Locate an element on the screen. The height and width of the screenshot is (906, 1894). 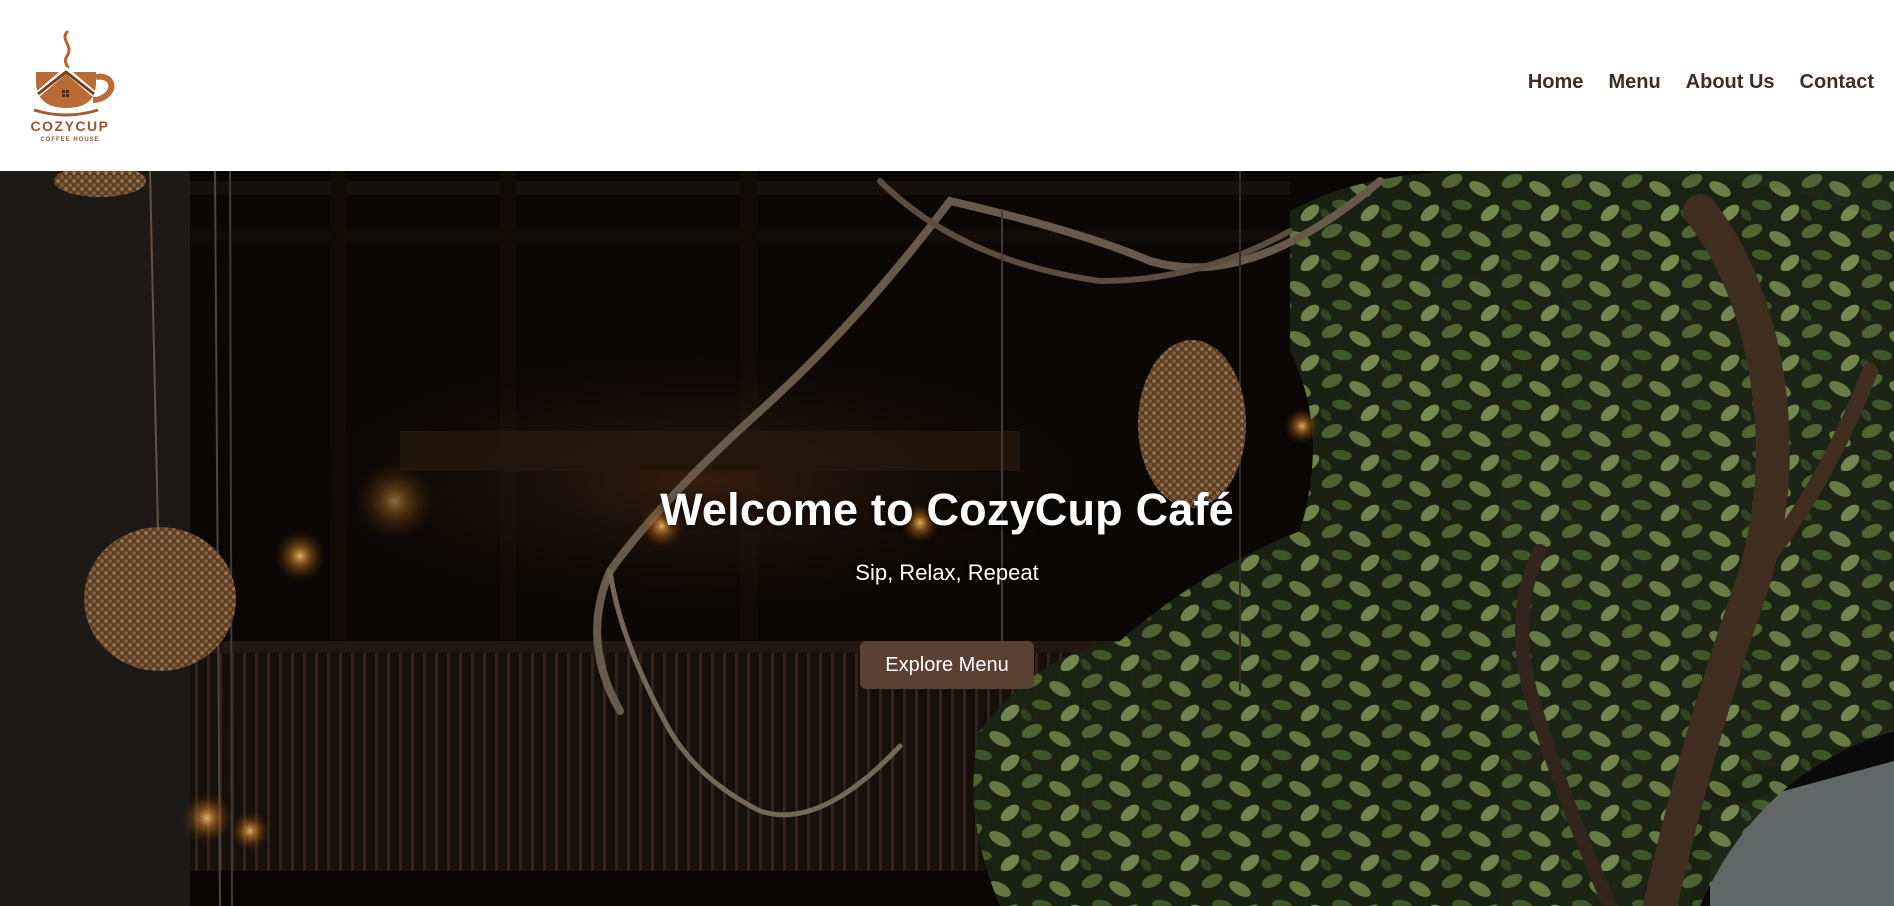
brand-tagline: COFFEE HOUSE is located at coordinates (69, 140).